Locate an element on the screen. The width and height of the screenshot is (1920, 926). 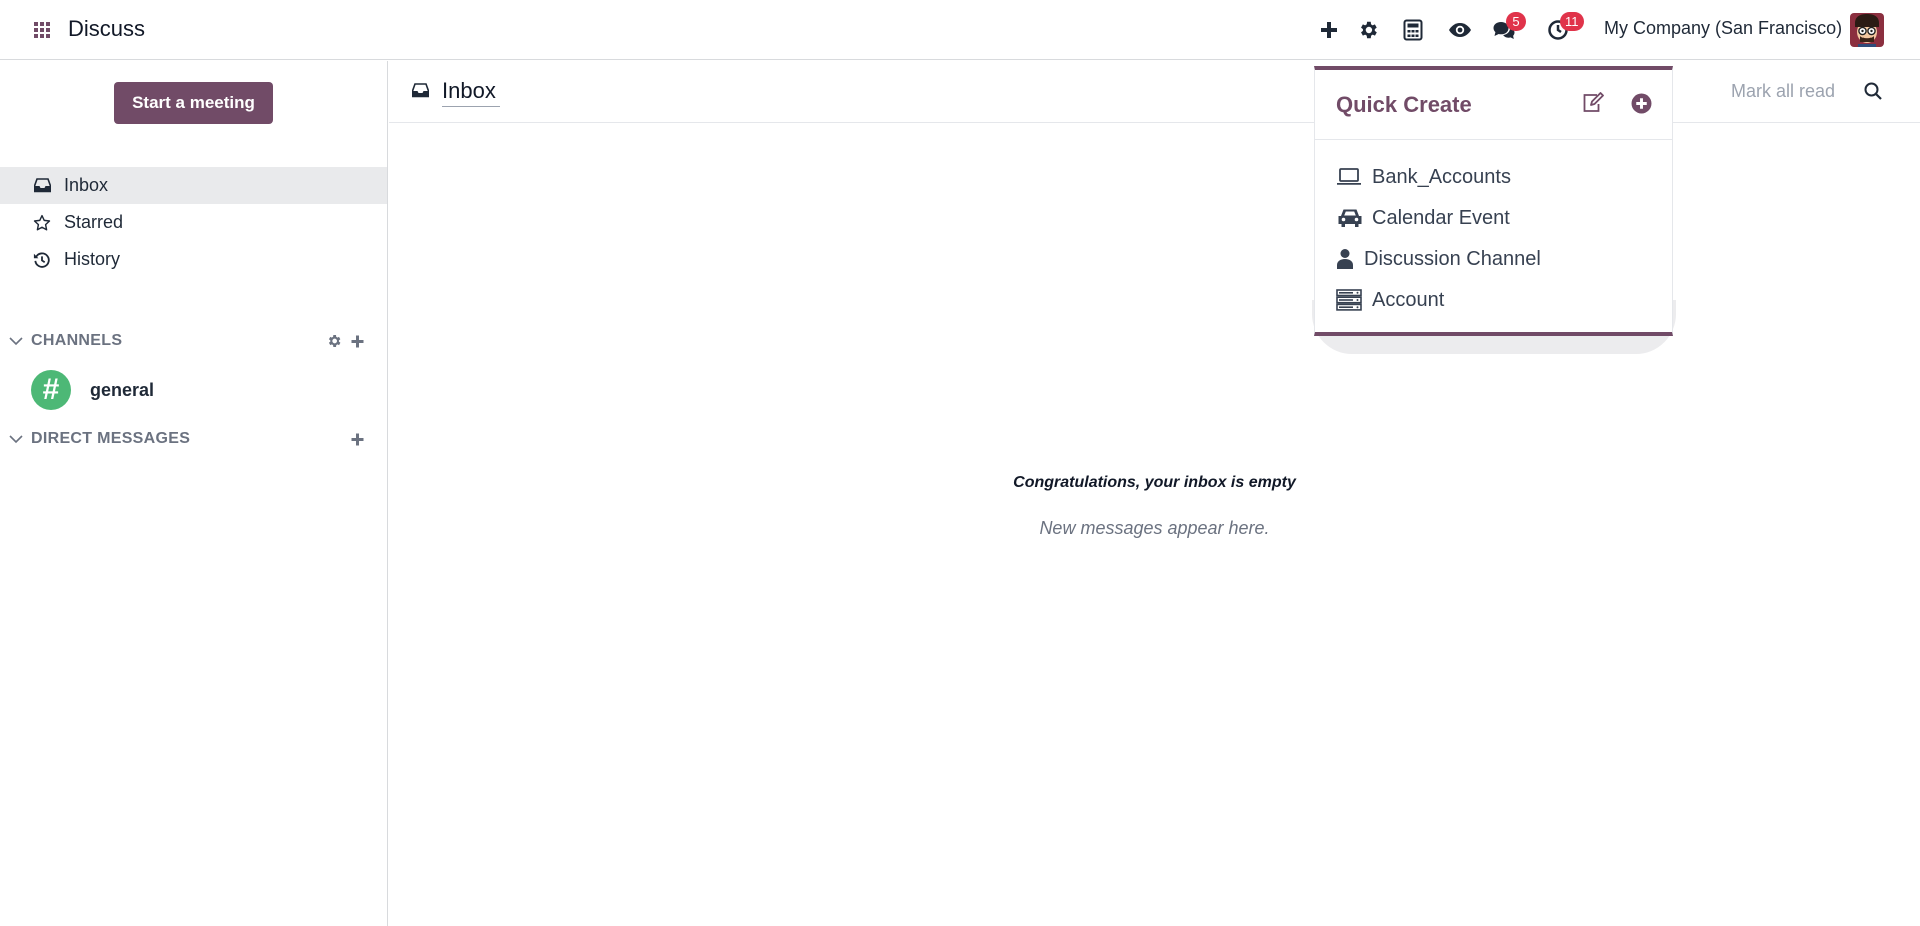
empty-inbox-title: Congratulations, your inbox is empty is located at coordinates (1154, 482).